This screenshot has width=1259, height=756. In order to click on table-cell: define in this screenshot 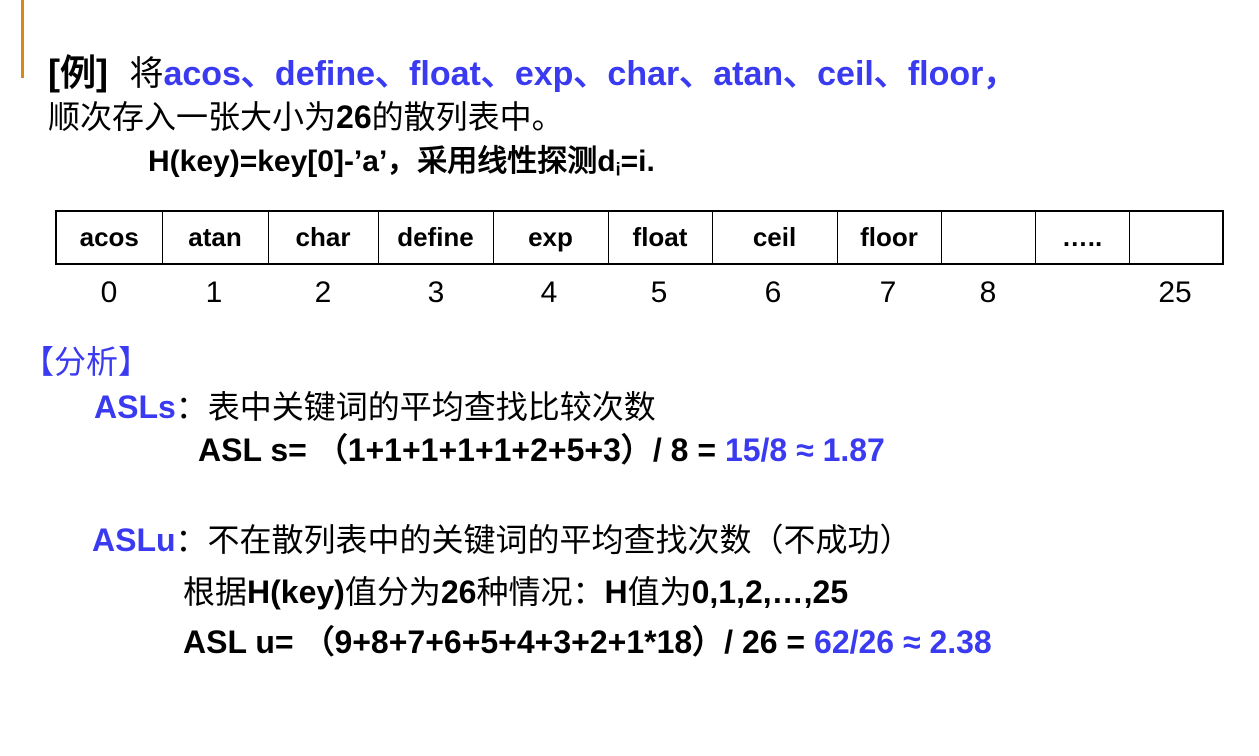, I will do `click(435, 237)`.